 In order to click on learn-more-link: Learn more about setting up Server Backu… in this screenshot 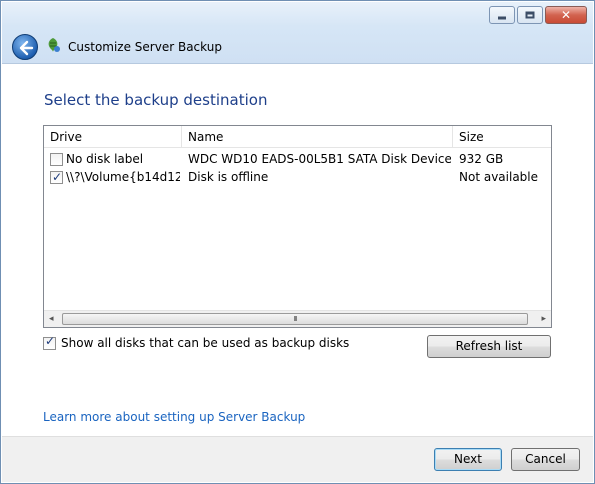, I will do `click(174, 417)`.